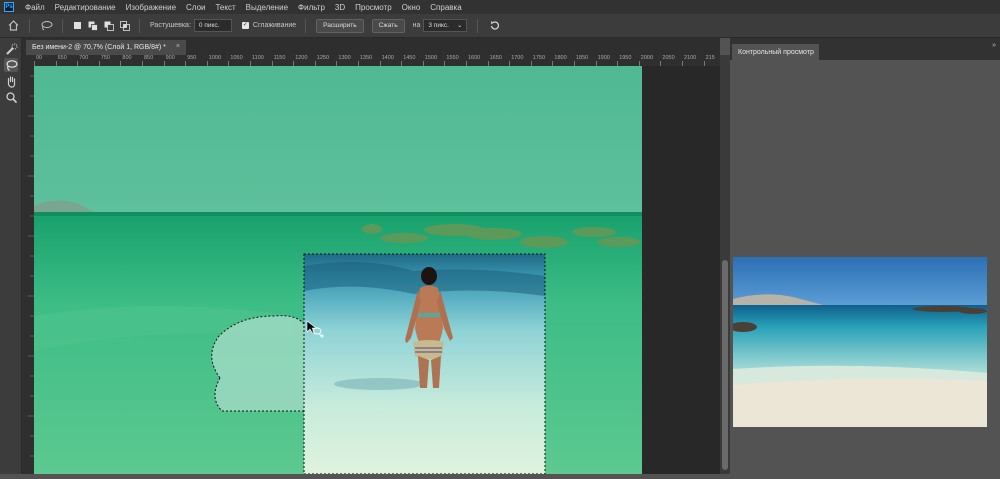 This screenshot has height=479, width=1000. What do you see at coordinates (149, 58) in the screenshot?
I see `ruler-tick-label: 850` at bounding box center [149, 58].